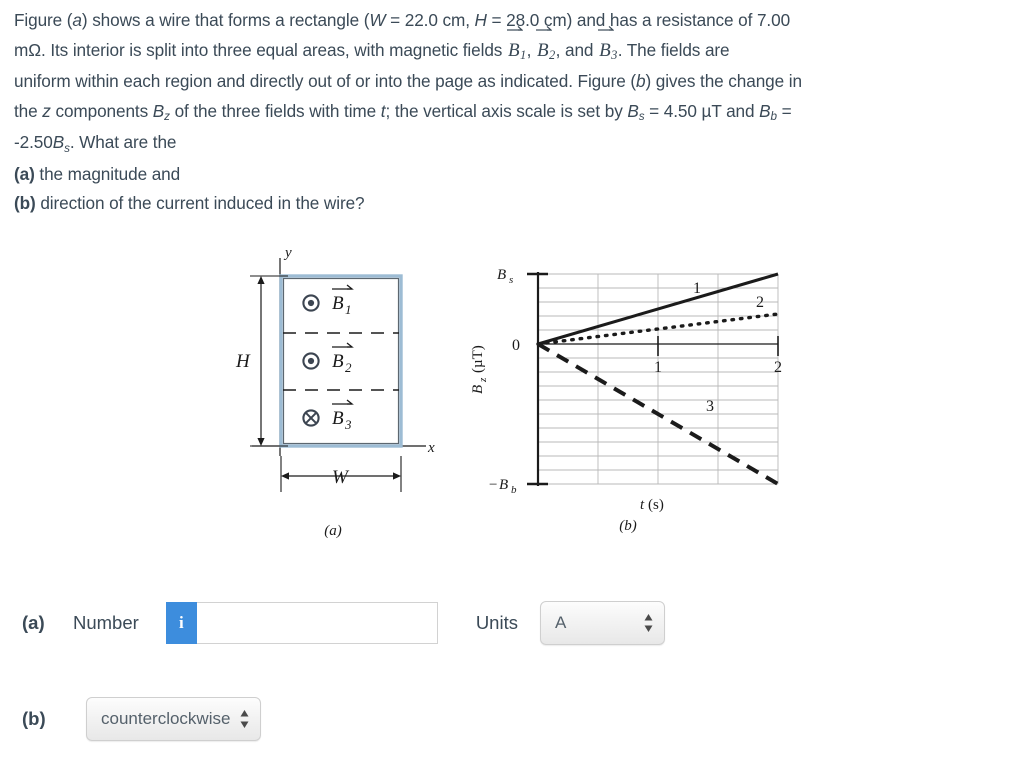 This screenshot has width=1024, height=773. Describe the element at coordinates (628, 526) in the screenshot. I see `figure-b-caption: (b)` at that location.